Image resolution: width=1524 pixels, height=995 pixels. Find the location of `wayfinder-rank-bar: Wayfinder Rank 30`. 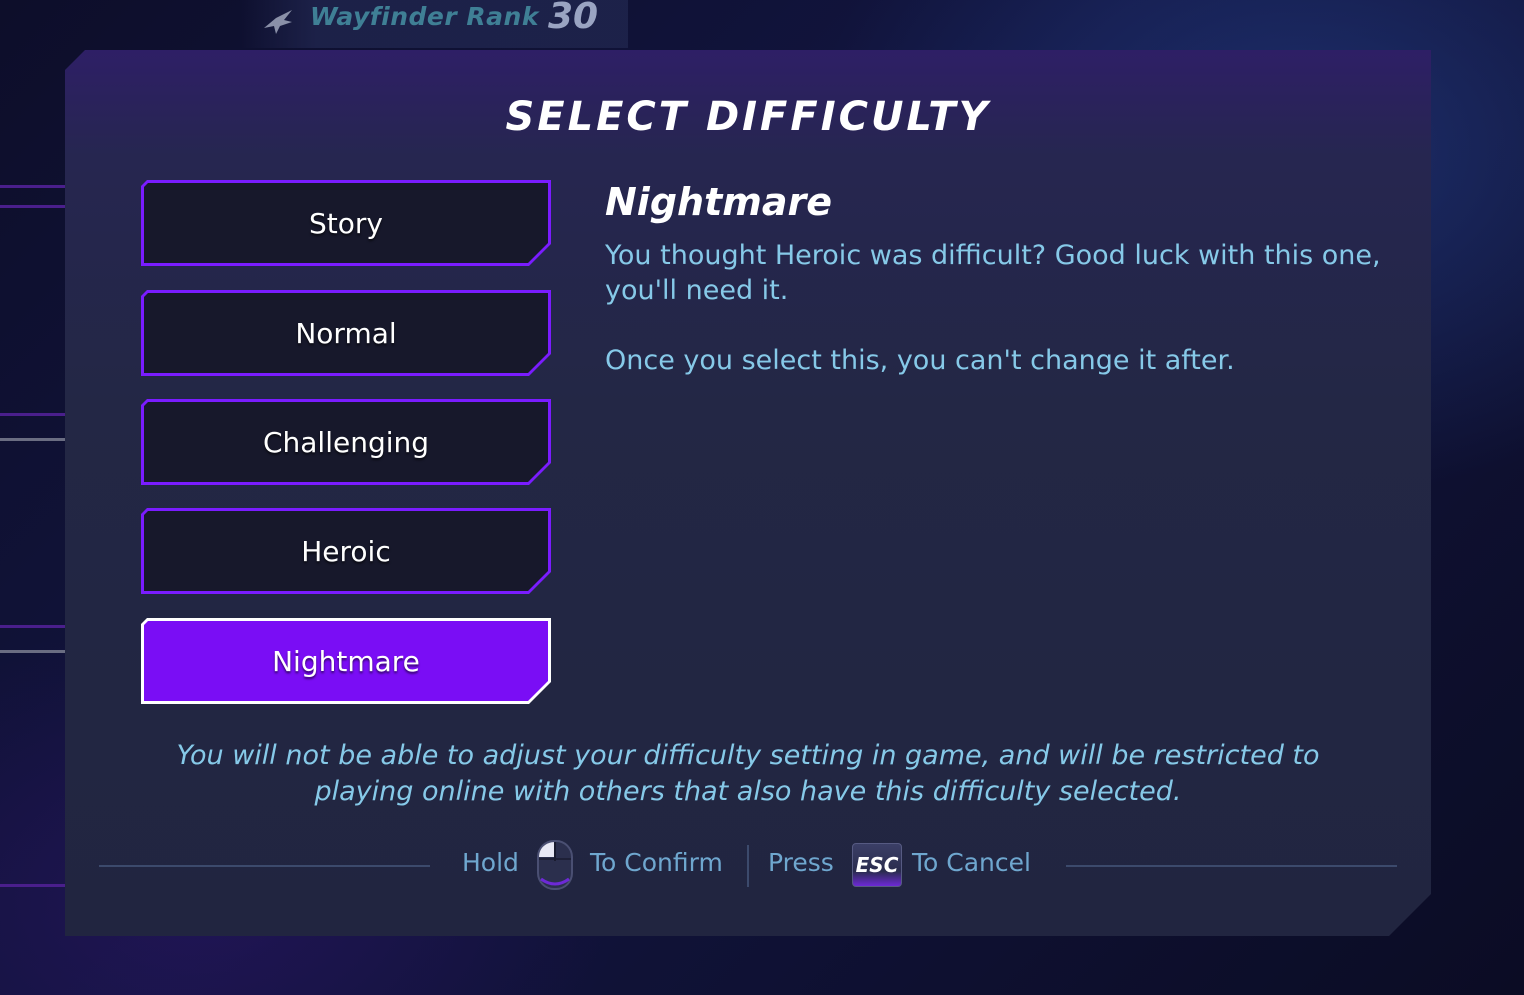

wayfinder-rank-bar: Wayfinder Rank 30 is located at coordinates (434, 24).